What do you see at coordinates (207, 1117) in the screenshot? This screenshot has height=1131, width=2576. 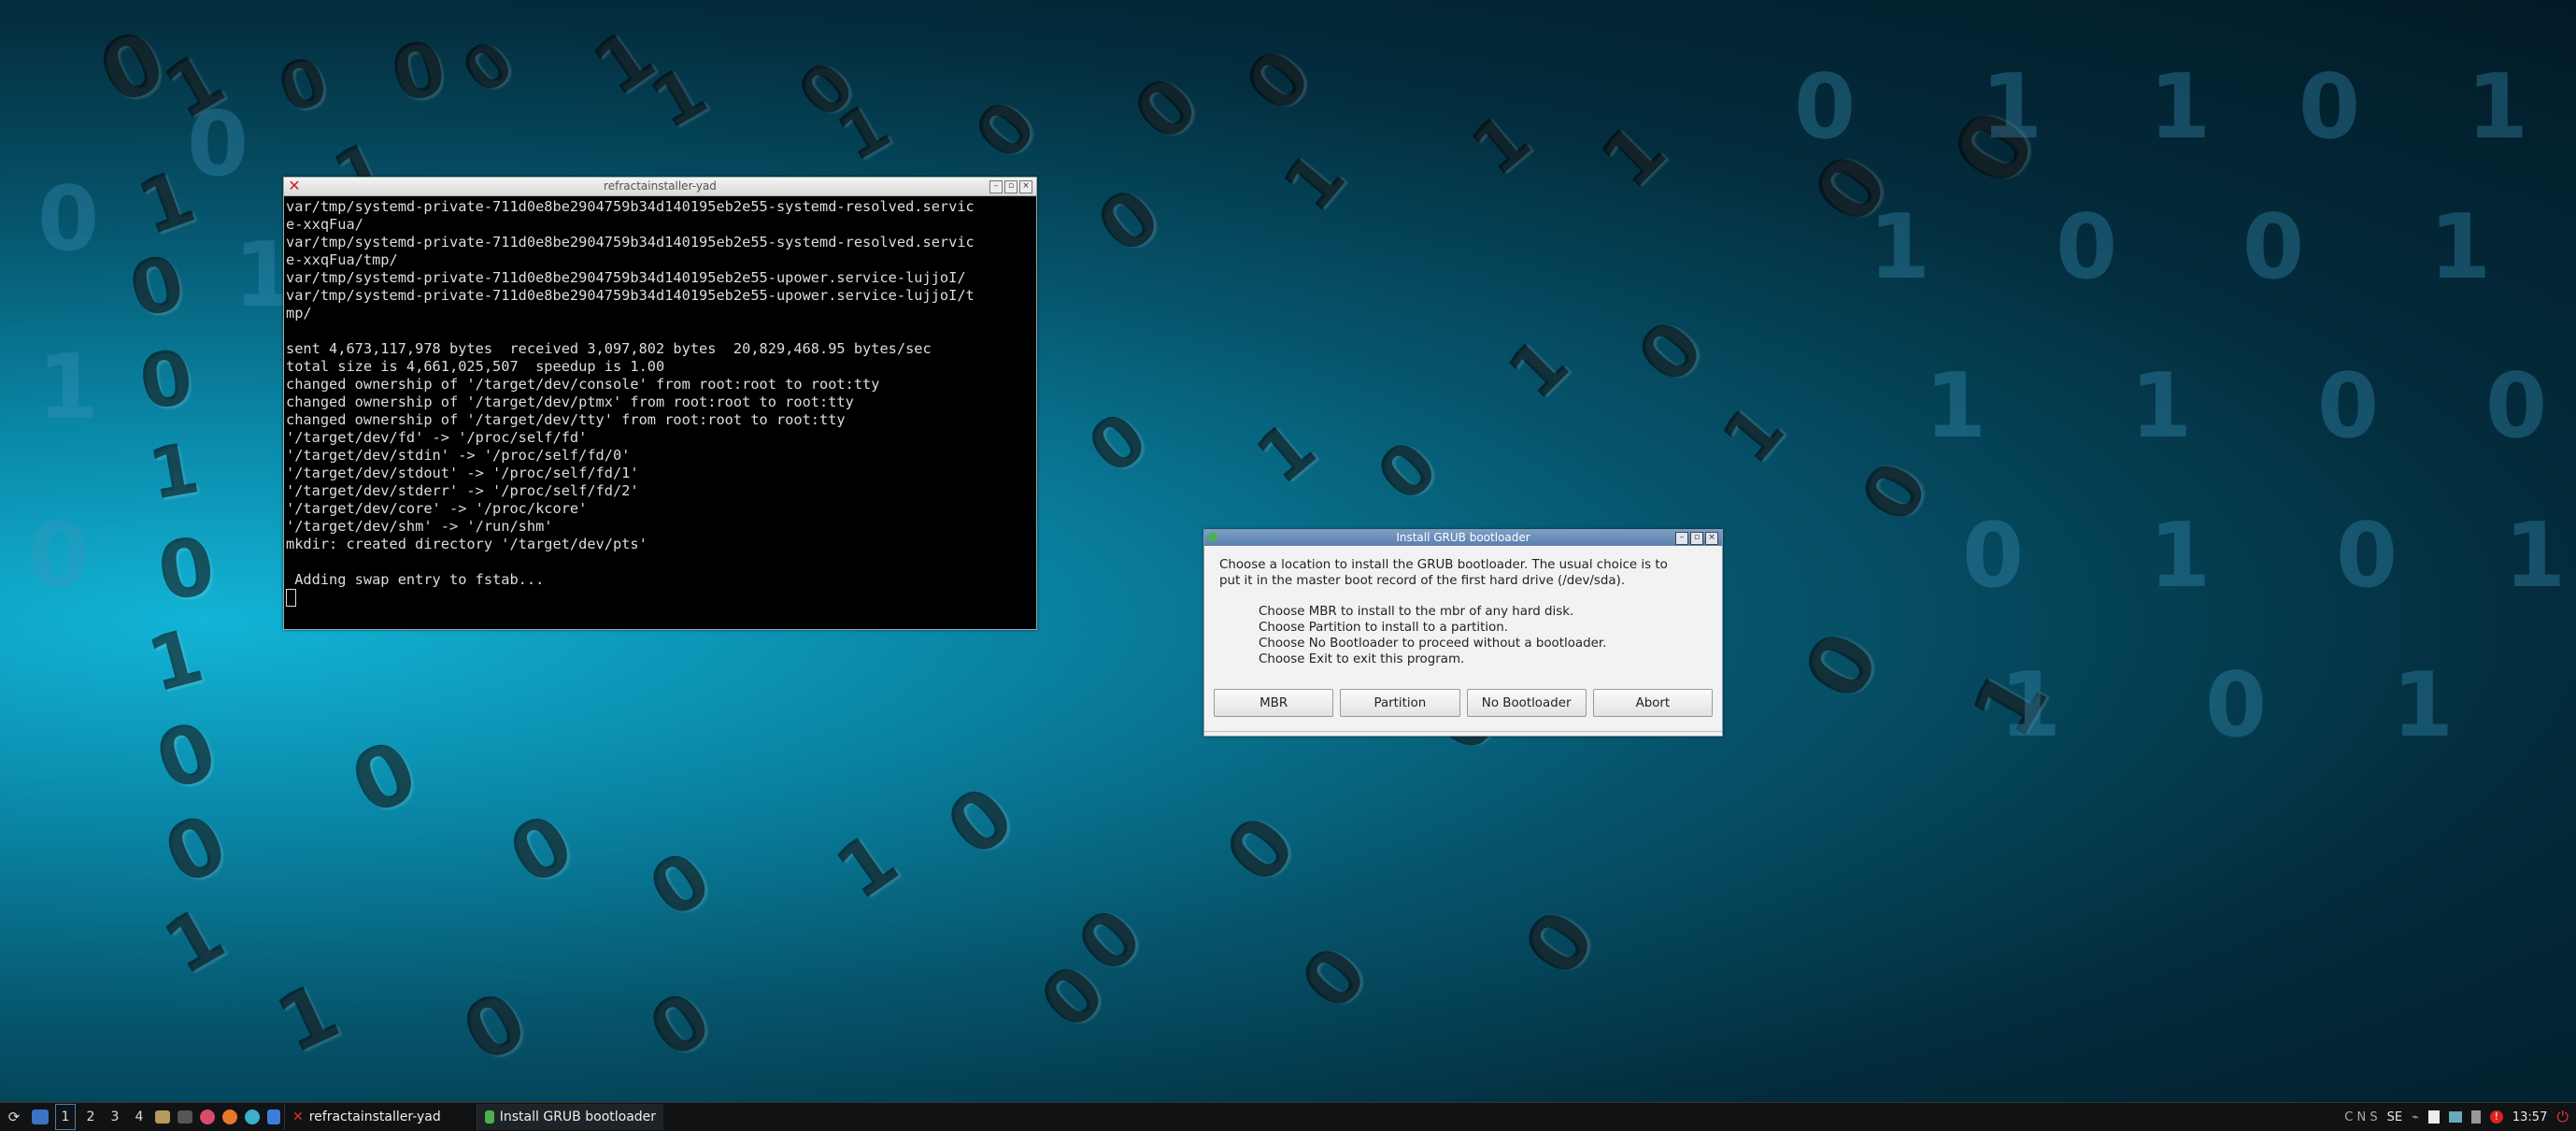 I see `installer-launcher-icon` at bounding box center [207, 1117].